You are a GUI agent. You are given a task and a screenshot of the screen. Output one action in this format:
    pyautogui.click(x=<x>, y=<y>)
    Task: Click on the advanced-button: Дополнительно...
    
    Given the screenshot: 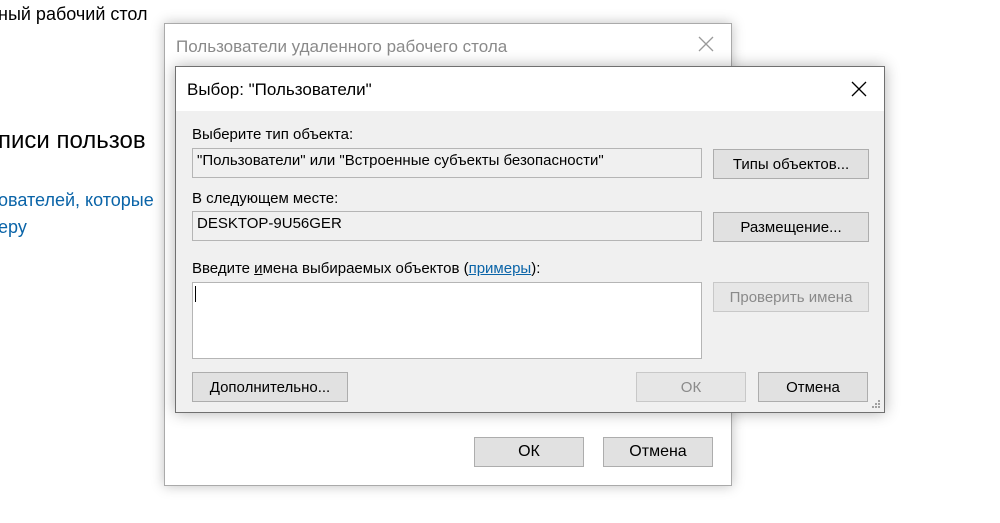 What is the action you would take?
    pyautogui.click(x=270, y=387)
    